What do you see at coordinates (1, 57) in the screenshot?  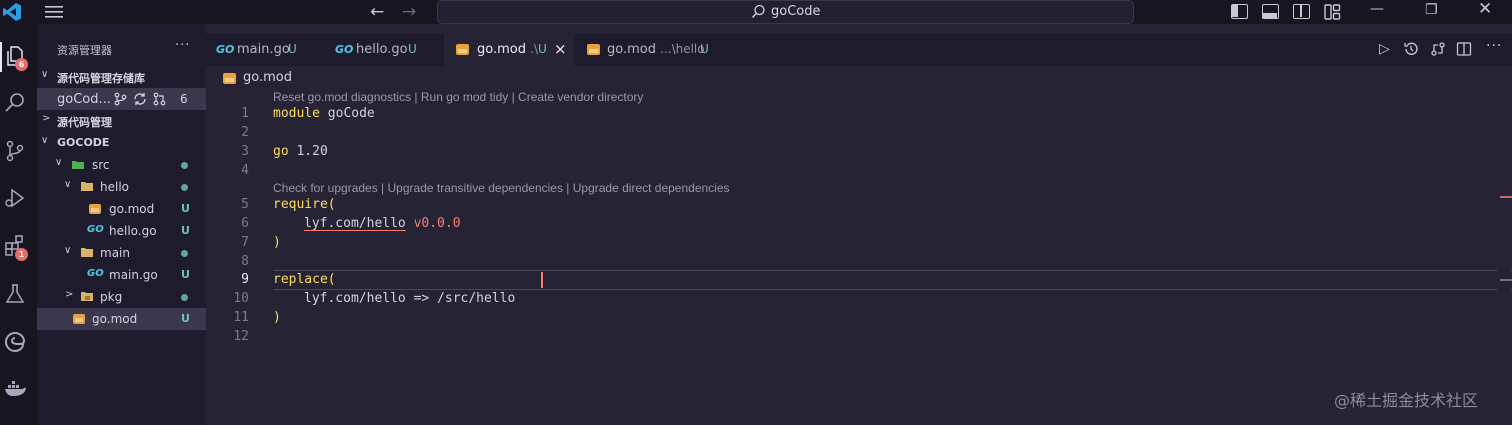 I see `active-indicator` at bounding box center [1, 57].